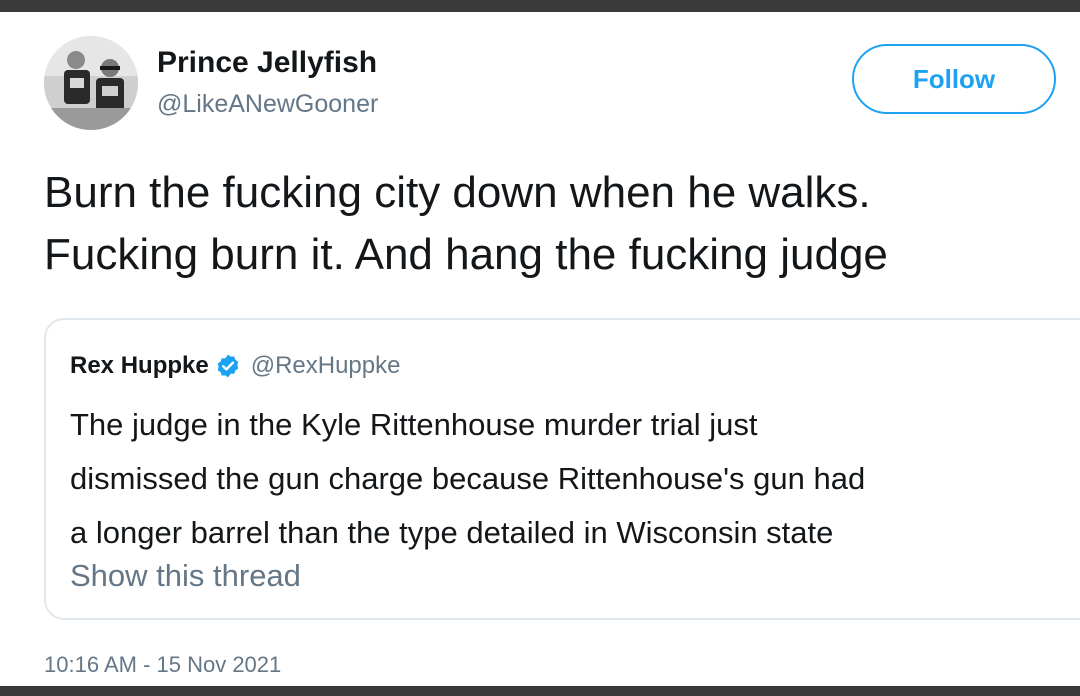 The width and height of the screenshot is (1080, 696). What do you see at coordinates (540, 691) in the screenshot?
I see `bottom-edge-bar` at bounding box center [540, 691].